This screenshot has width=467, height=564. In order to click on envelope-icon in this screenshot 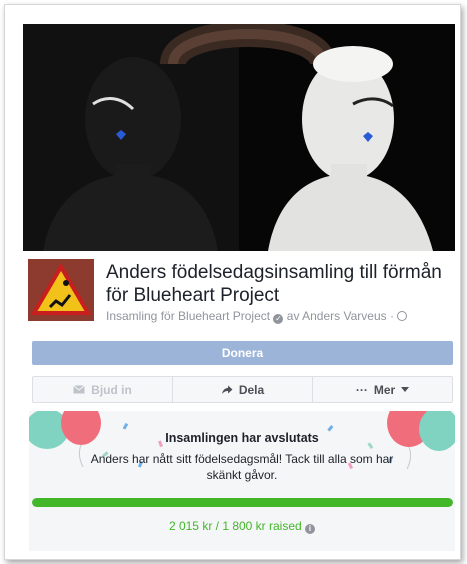, I will do `click(79, 389)`.